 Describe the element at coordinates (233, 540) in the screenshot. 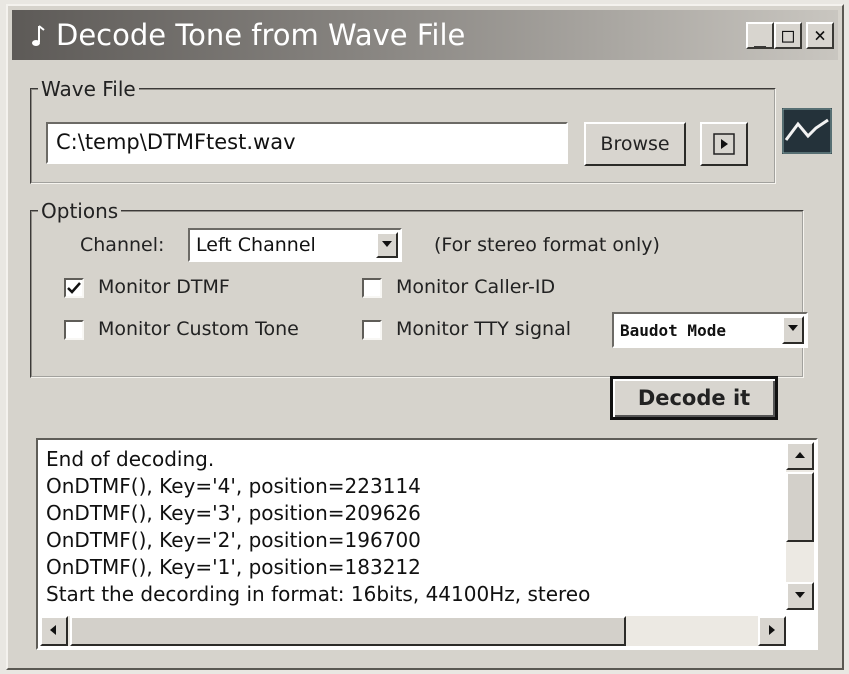

I see `log-line: OnDTMF(), Key='2', position=196700` at that location.